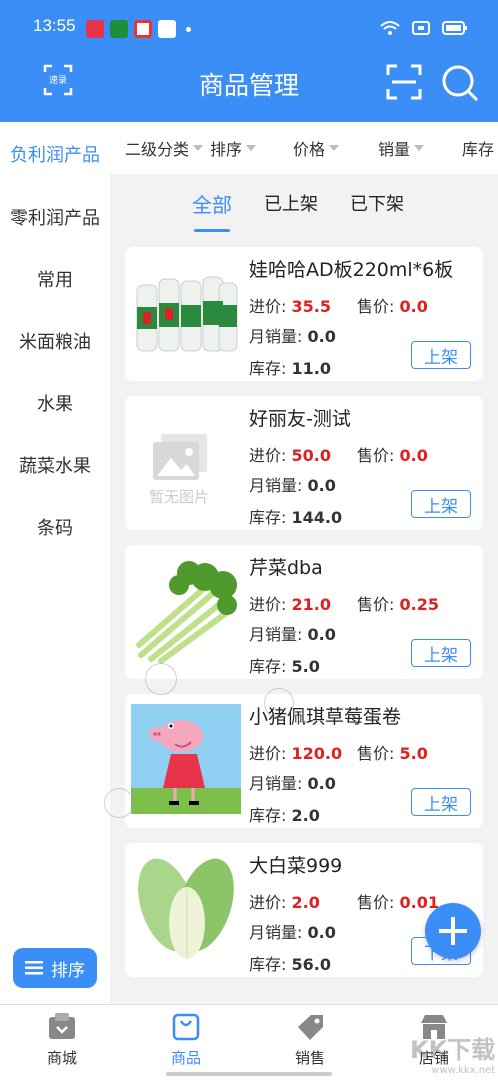  I want to click on cost-value: 120.0, so click(317, 753).